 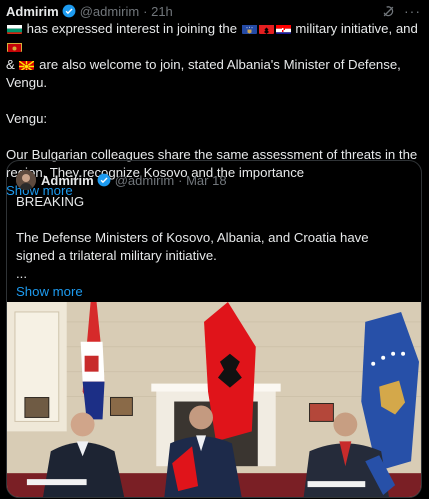 What do you see at coordinates (144, 180) in the screenshot?
I see `quote-author-handle: @admirim` at bounding box center [144, 180].